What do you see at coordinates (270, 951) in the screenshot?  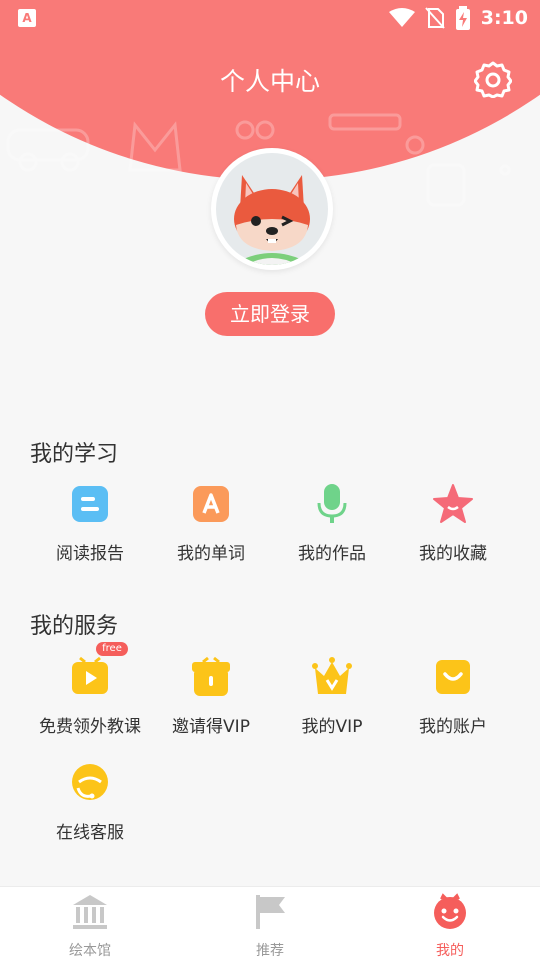 I see `nav-label-recommend: 推荐` at bounding box center [270, 951].